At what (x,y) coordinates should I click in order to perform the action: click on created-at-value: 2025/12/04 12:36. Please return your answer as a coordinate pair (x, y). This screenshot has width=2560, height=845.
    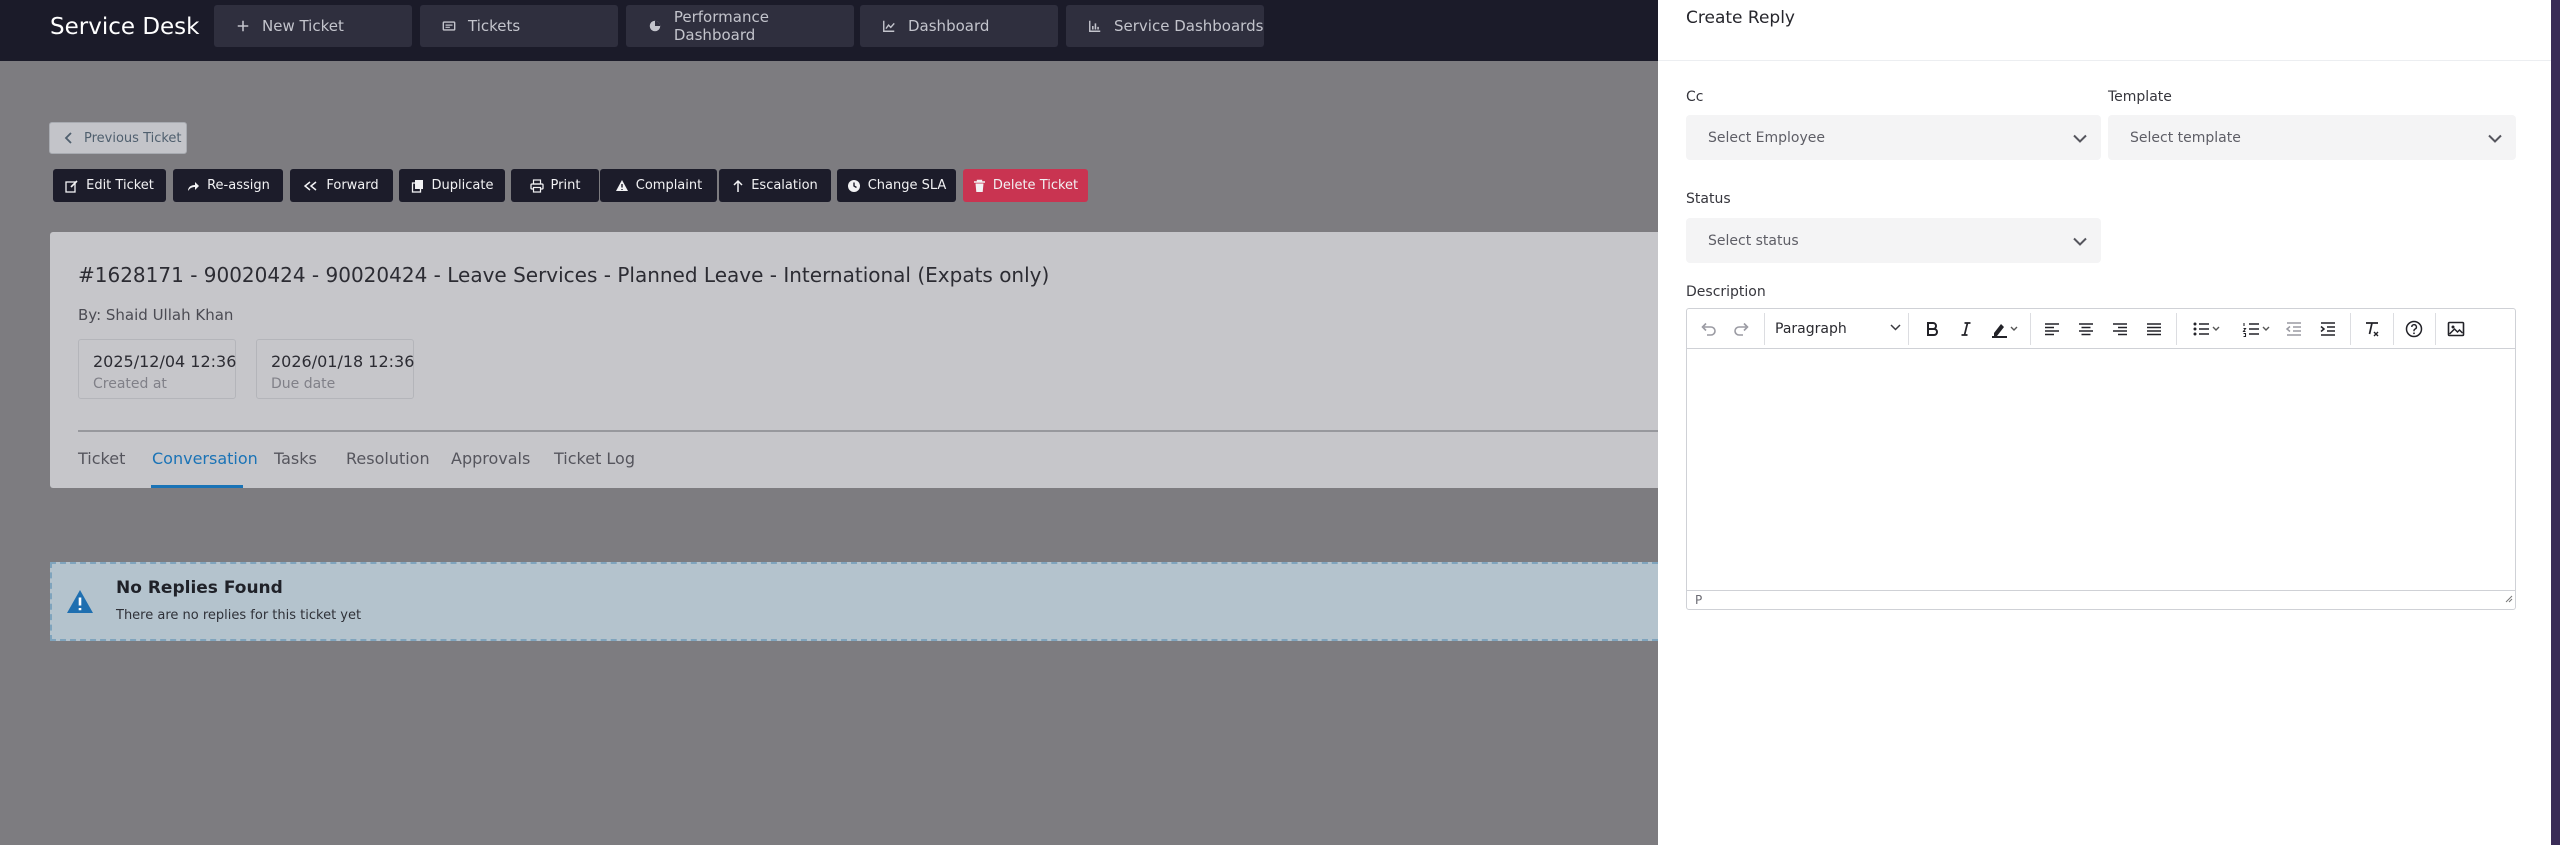
    Looking at the image, I should click on (165, 361).